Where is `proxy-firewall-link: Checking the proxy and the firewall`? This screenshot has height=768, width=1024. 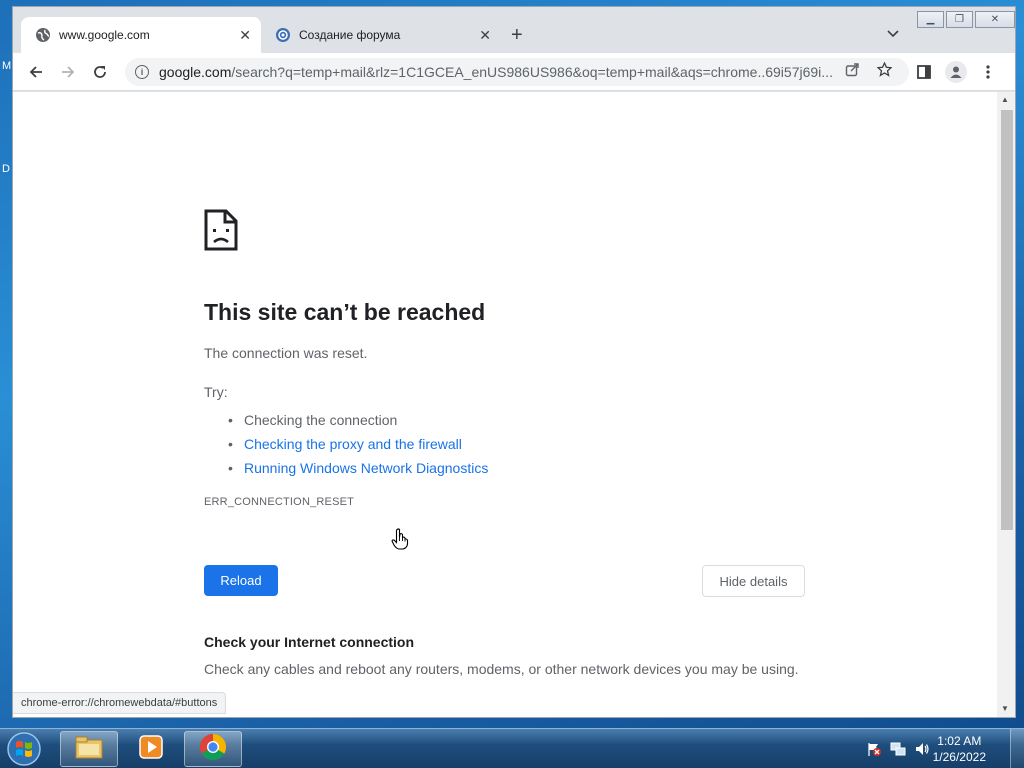 proxy-firewall-link: Checking the proxy and the firewall is located at coordinates (358, 444).